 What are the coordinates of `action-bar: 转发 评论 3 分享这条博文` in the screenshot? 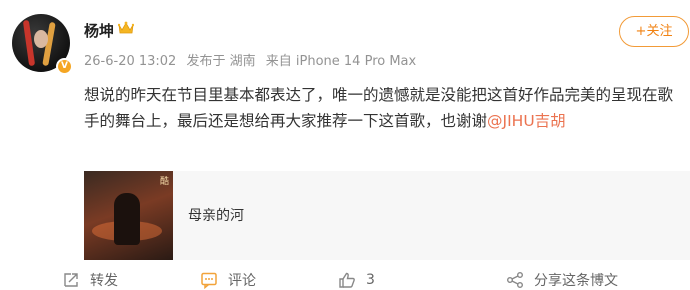 It's located at (345, 280).